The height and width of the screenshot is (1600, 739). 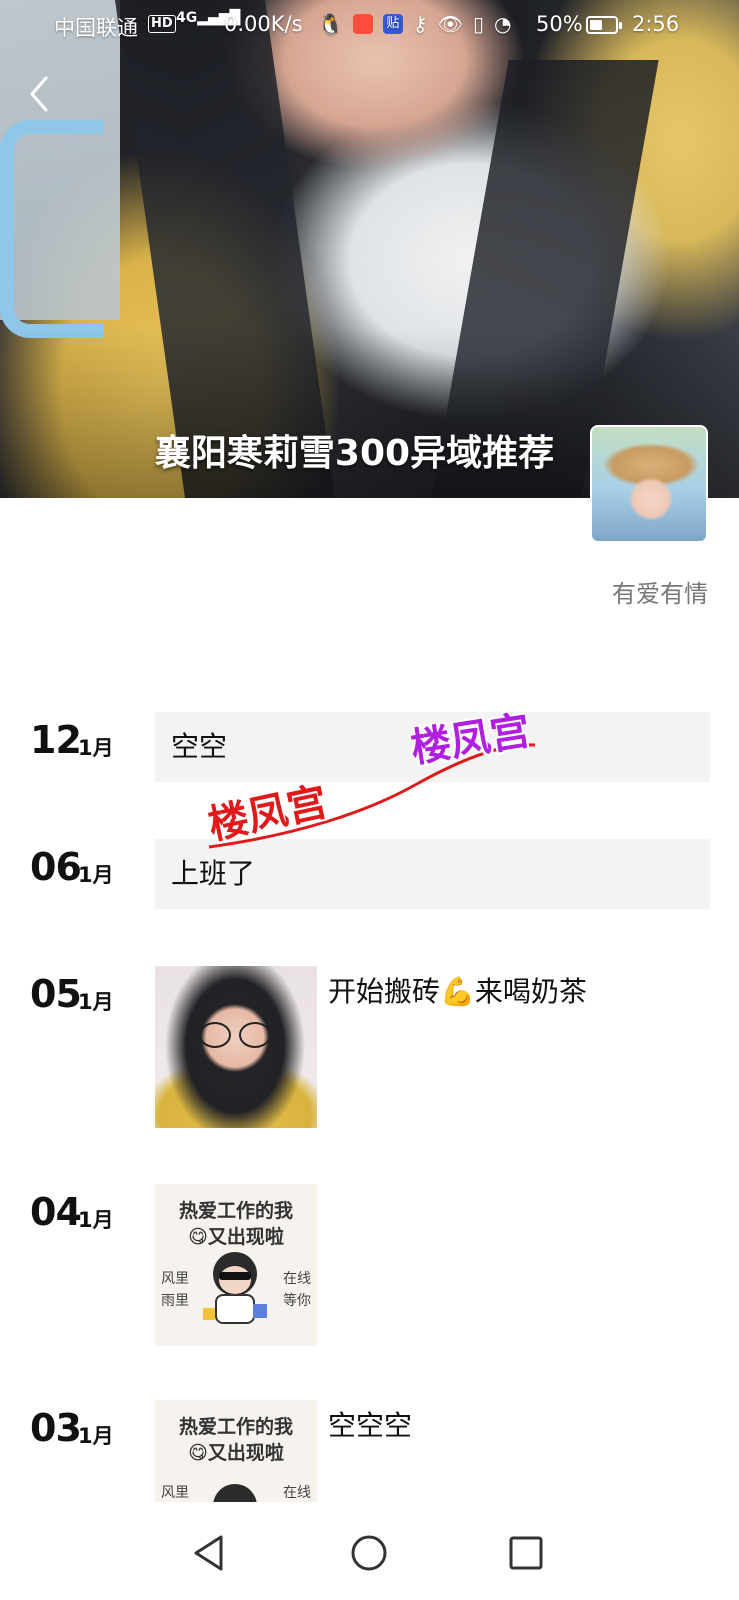 What do you see at coordinates (660, 594) in the screenshot?
I see `profile-signature: 有爱有情` at bounding box center [660, 594].